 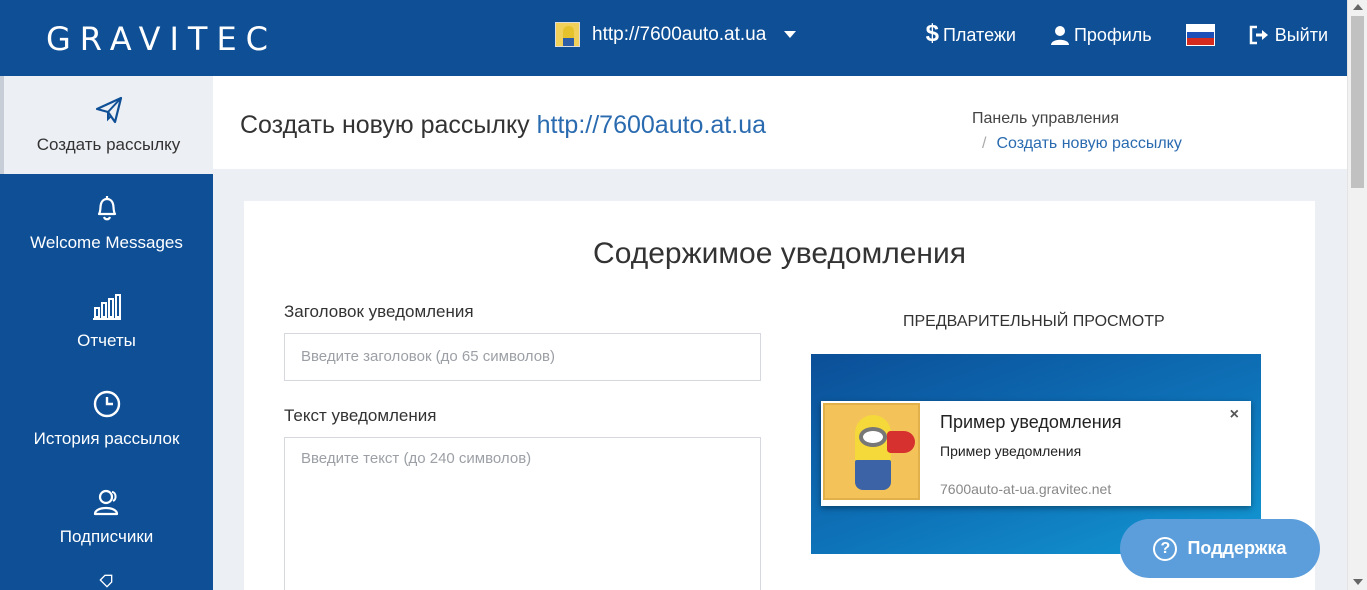 What do you see at coordinates (106, 438) in the screenshot?
I see `sidebar-item-label: История рассылок` at bounding box center [106, 438].